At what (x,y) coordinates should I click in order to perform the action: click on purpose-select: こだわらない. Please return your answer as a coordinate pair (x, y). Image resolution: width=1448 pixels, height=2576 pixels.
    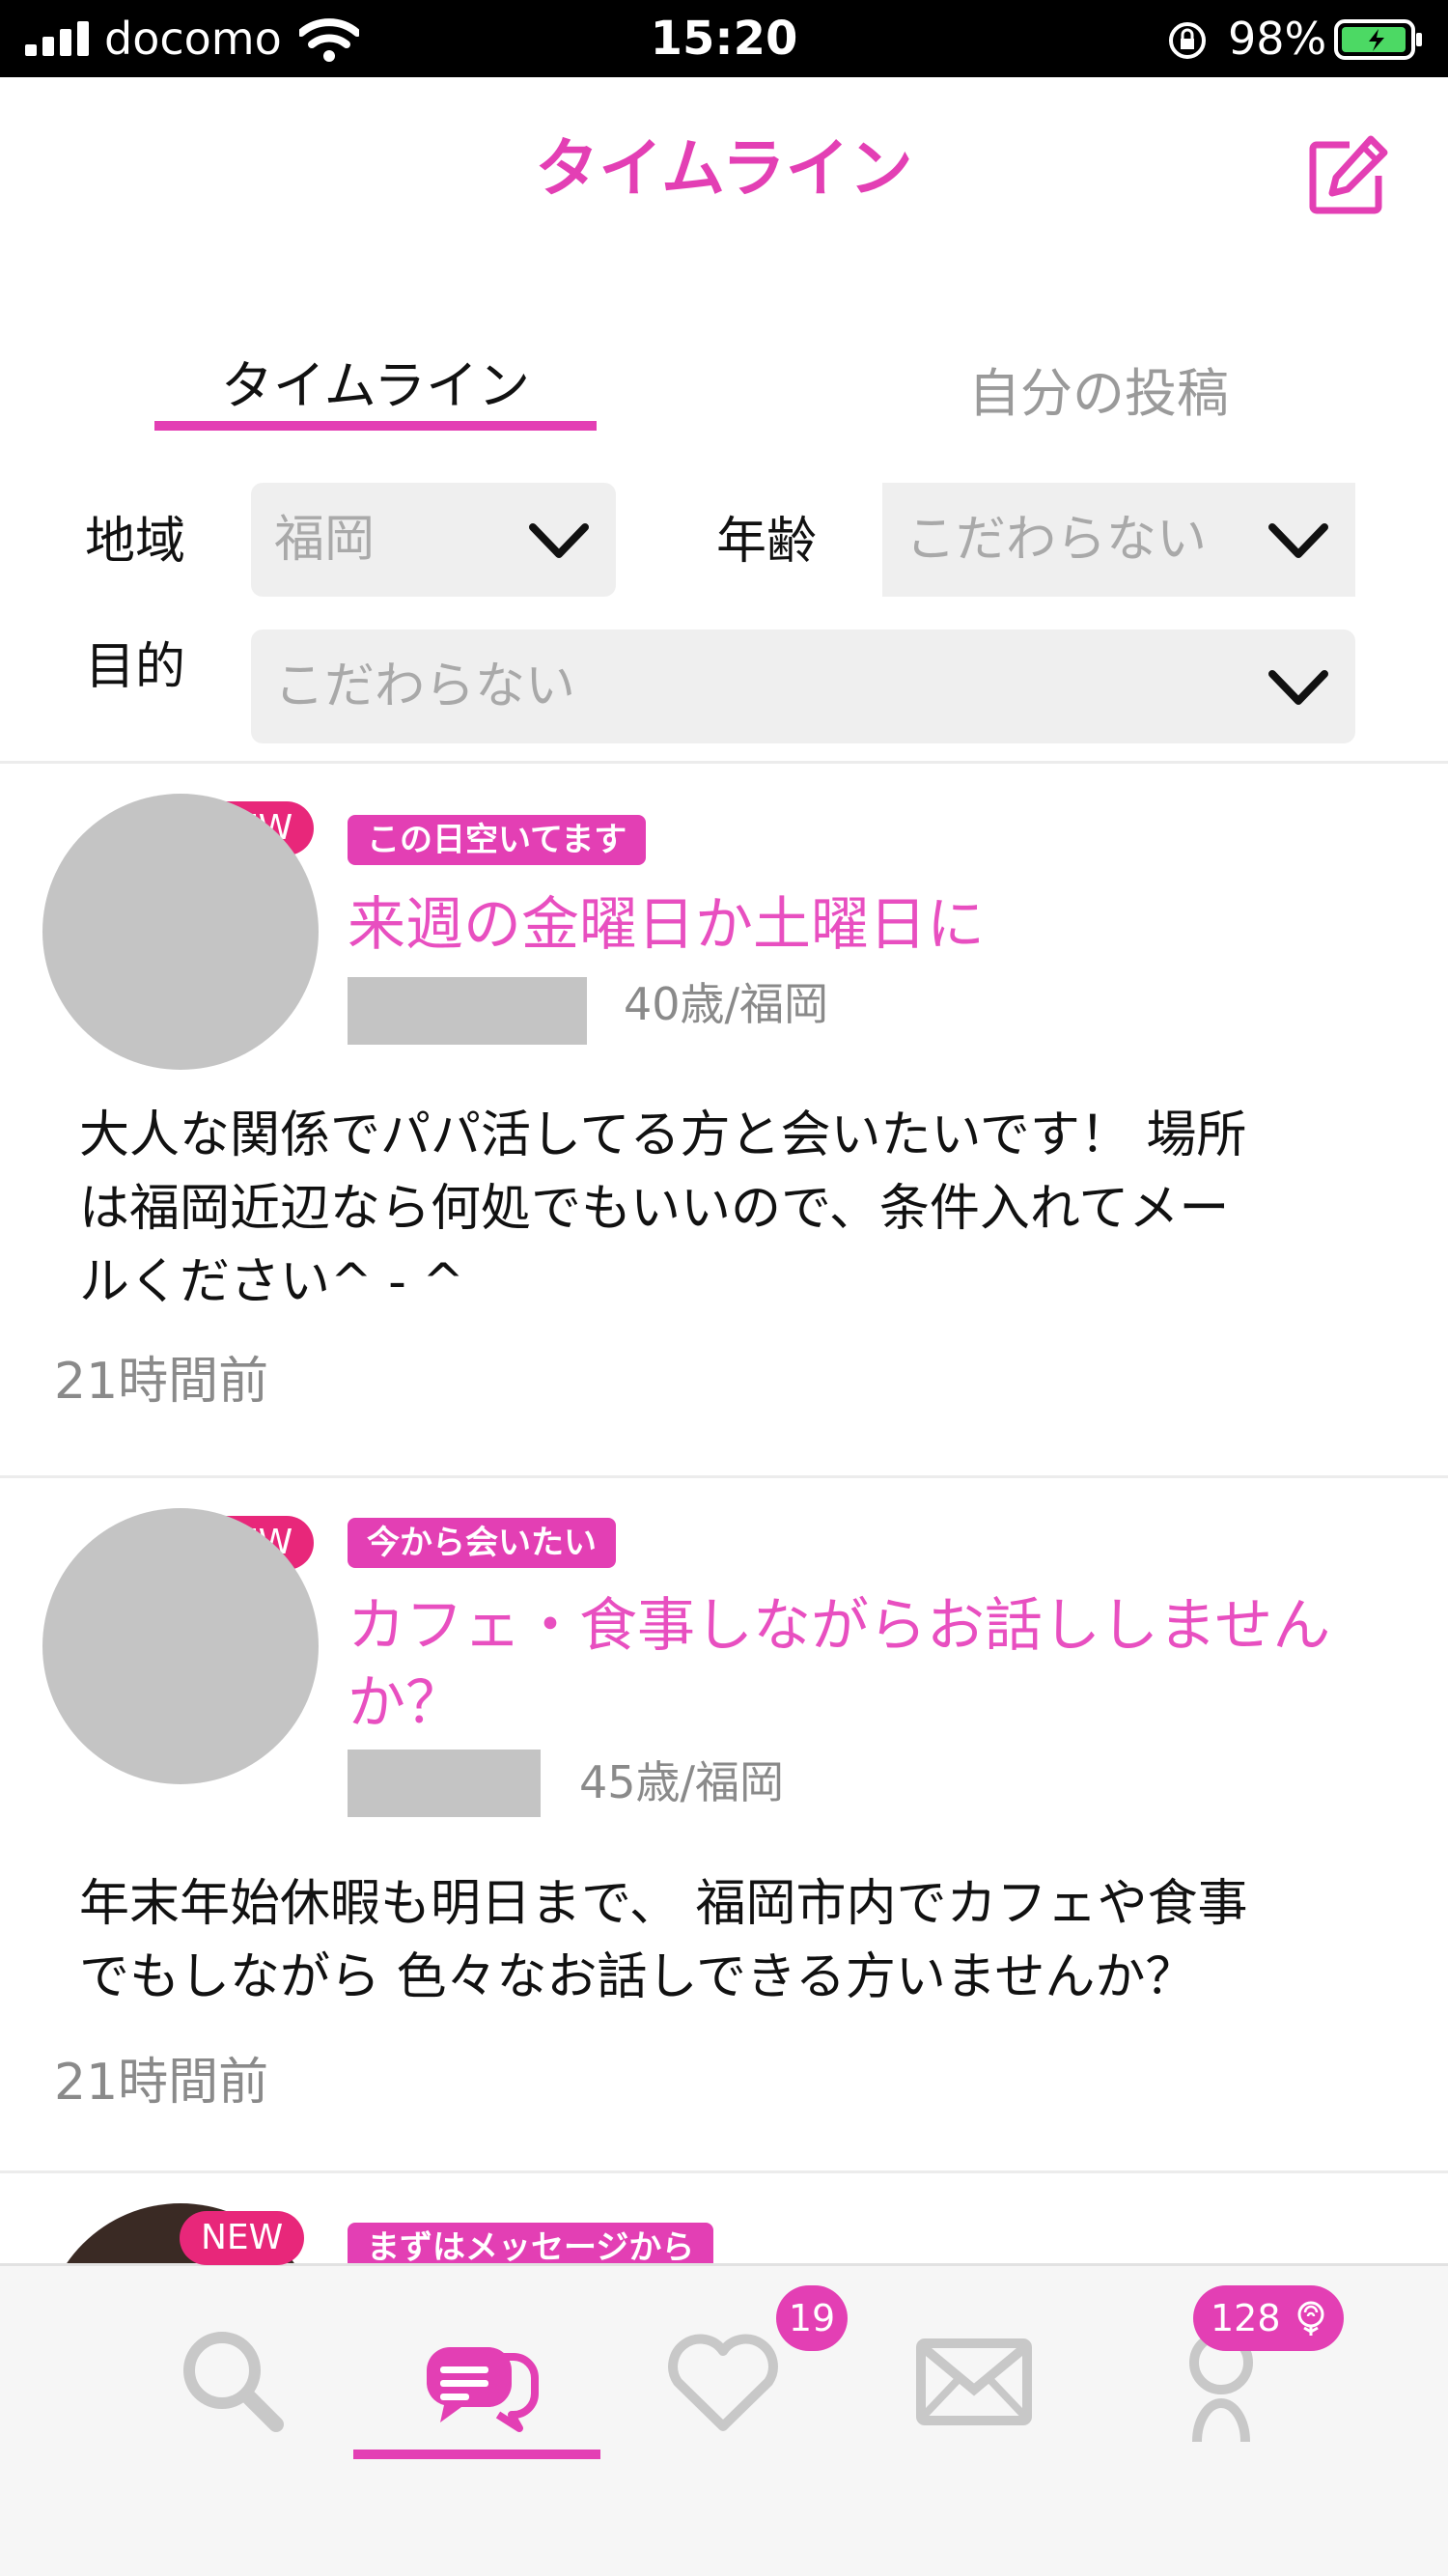
    Looking at the image, I should click on (803, 687).